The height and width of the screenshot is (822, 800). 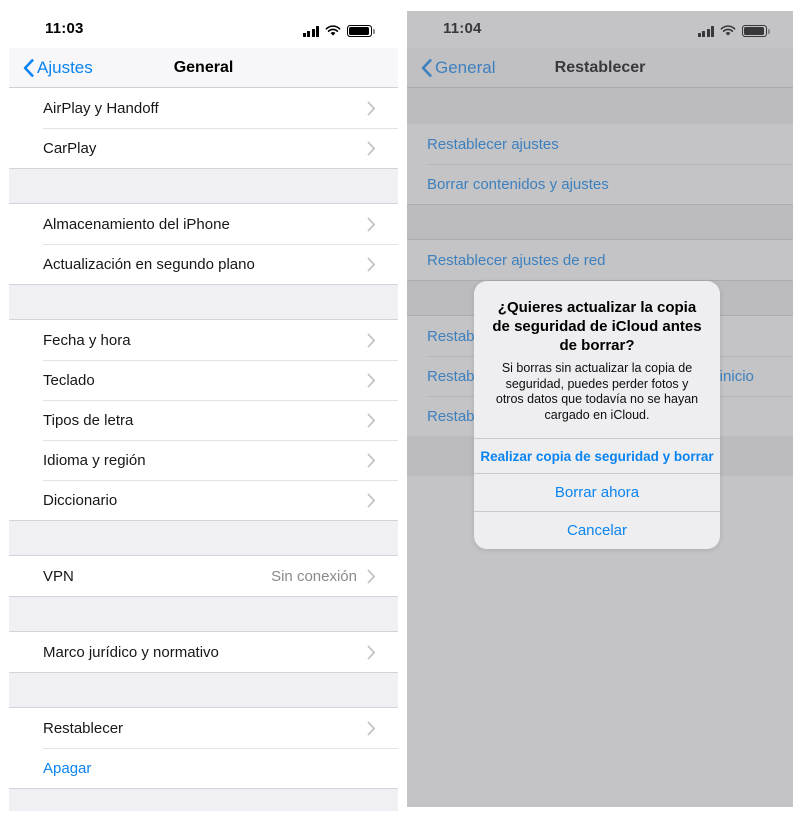 What do you see at coordinates (203, 768) in the screenshot?
I see `list-item-apagar: Apagar` at bounding box center [203, 768].